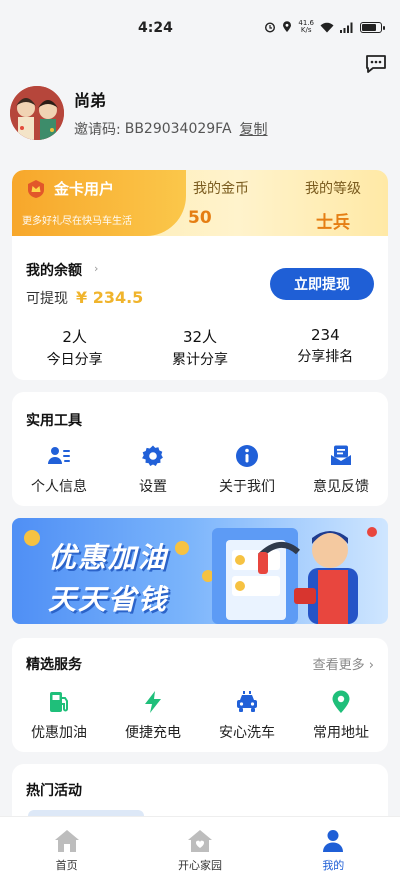 This screenshot has height=880, width=400. What do you see at coordinates (376, 64) in the screenshot?
I see `message-icon` at bounding box center [376, 64].